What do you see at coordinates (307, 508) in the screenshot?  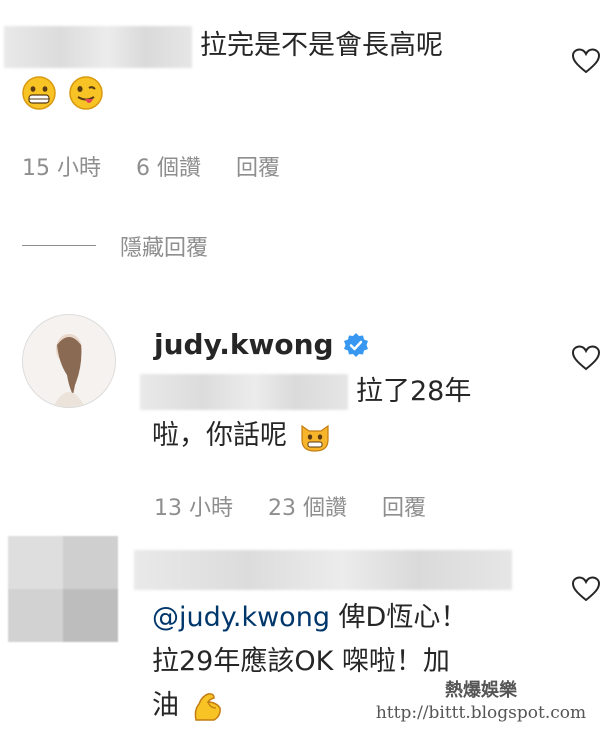 I see `reply-likes: 23 個讚` at bounding box center [307, 508].